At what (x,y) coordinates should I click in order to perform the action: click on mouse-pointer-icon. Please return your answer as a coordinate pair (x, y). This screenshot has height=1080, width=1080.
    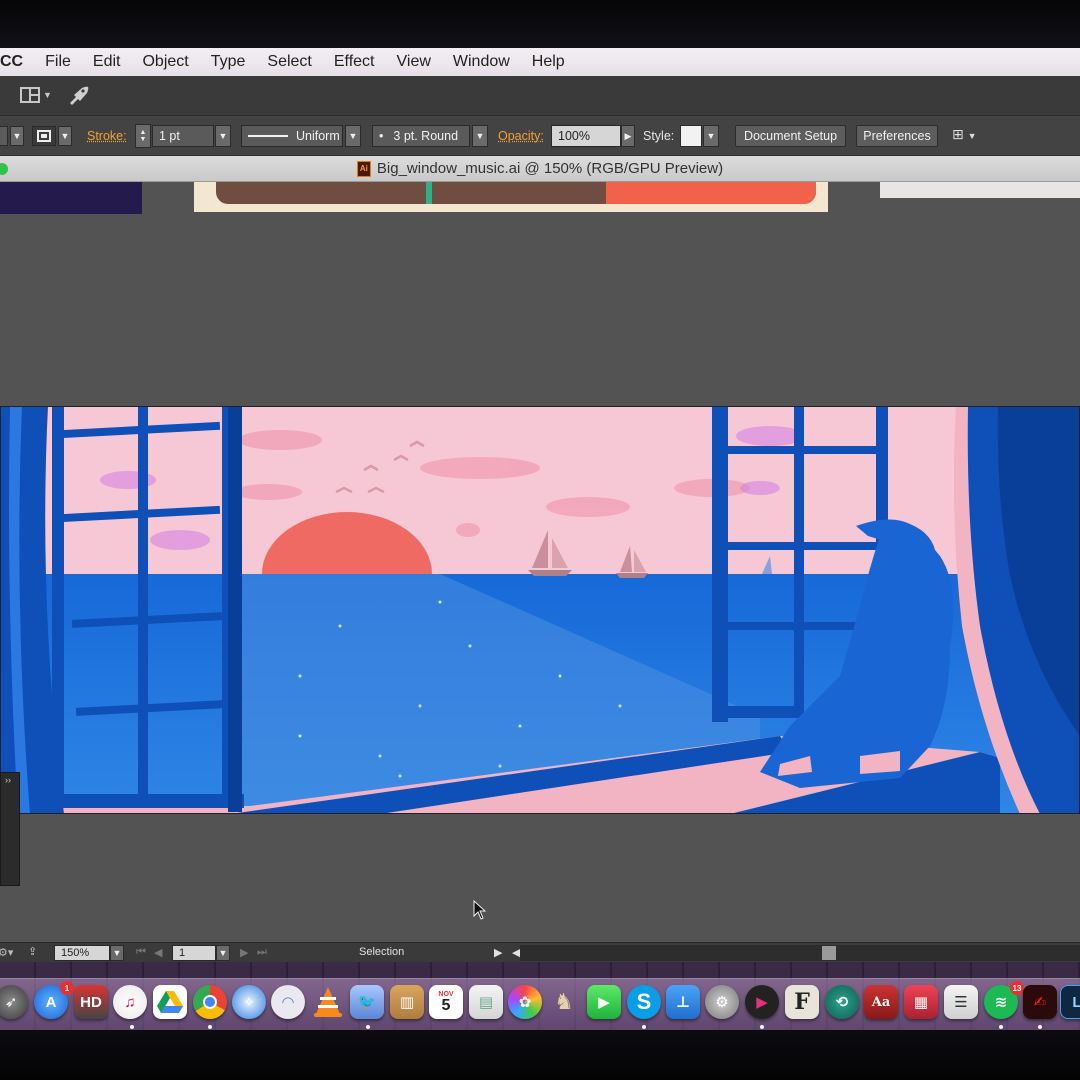
    Looking at the image, I should click on (480, 910).